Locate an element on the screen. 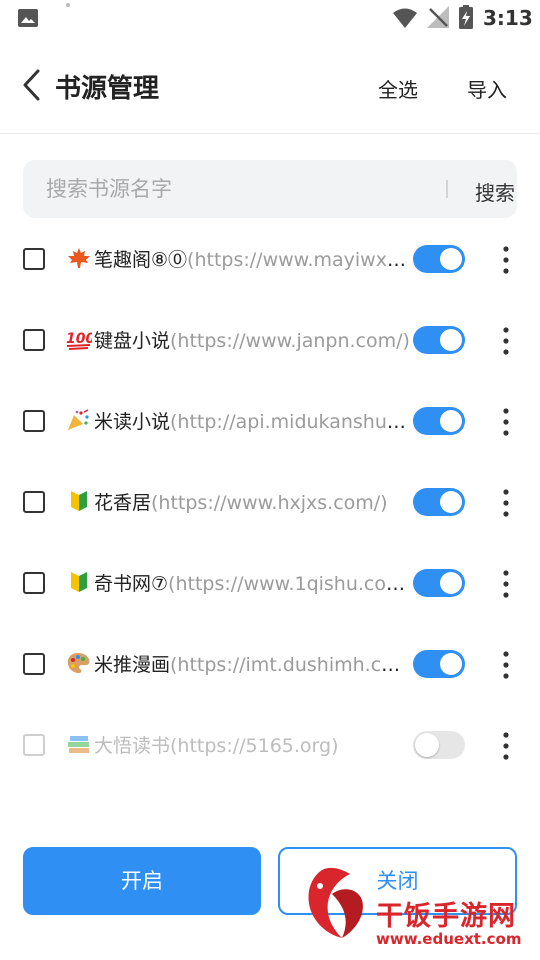 The height and width of the screenshot is (960, 540). battery-charging-icon is located at coordinates (466, 17).